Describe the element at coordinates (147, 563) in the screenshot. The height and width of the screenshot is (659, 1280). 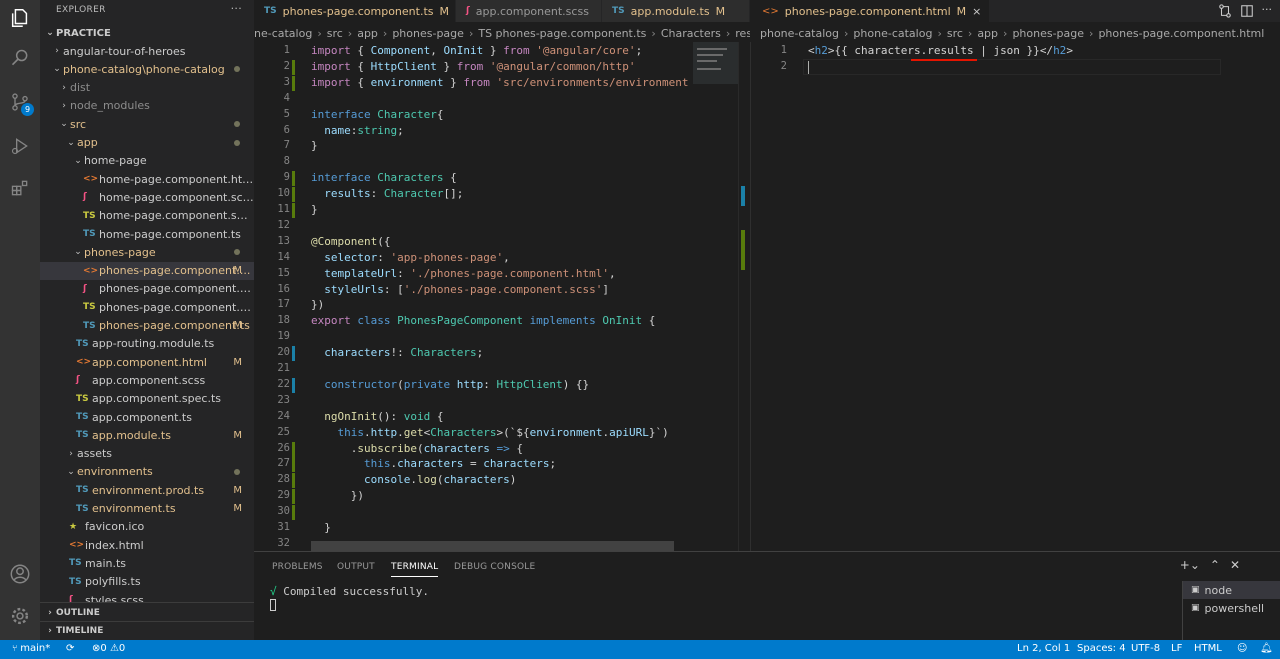
I see `tree-item: TS main.ts` at that location.